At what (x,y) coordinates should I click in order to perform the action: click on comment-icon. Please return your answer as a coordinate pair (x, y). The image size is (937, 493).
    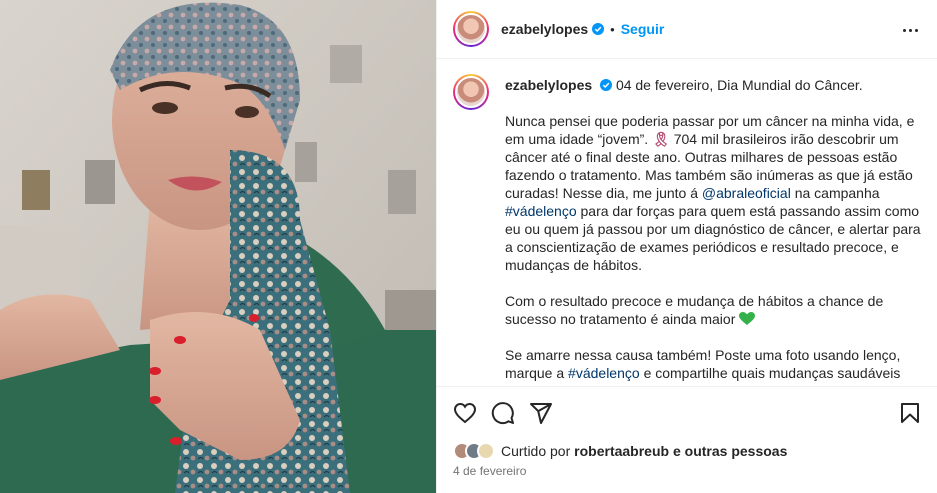
    Looking at the image, I should click on (503, 413).